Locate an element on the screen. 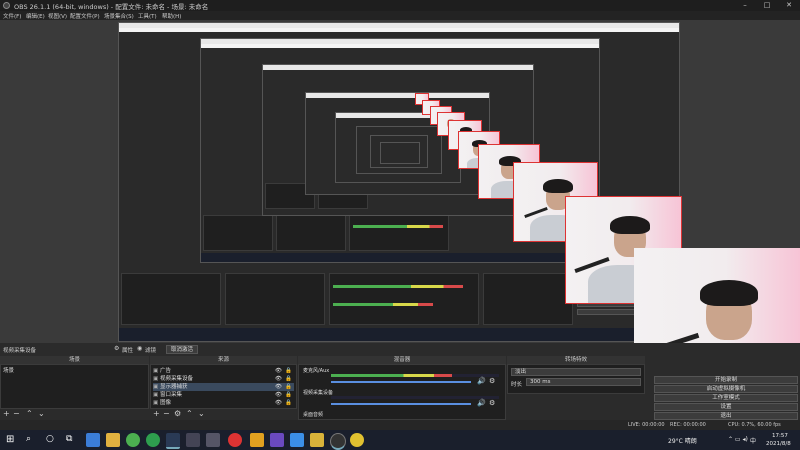 The height and width of the screenshot is (450, 800). audio-mixer: 麦克风/Aux 🔊 ⚙ 视频采集设备 🔊 ⚙ 桌面音频 is located at coordinates (402, 392).